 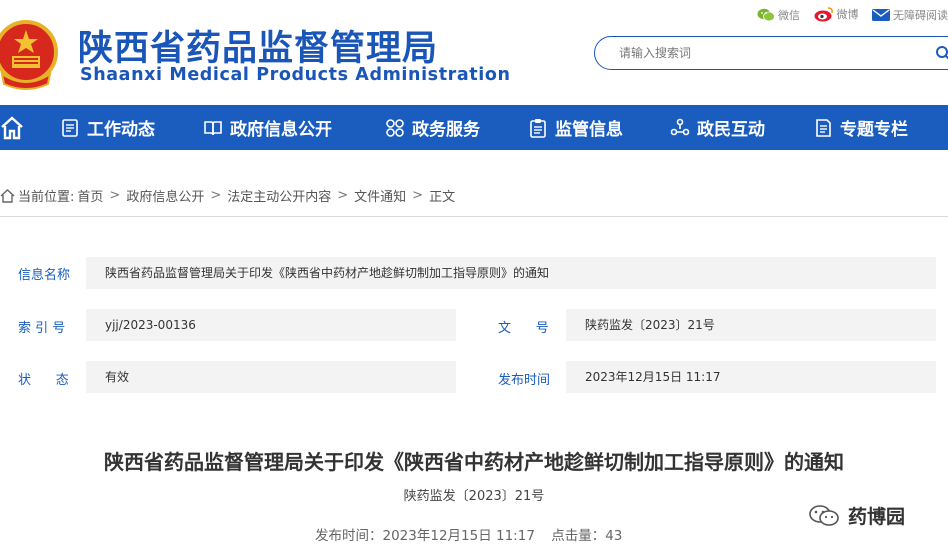 I want to click on search-input, so click(x=769, y=53).